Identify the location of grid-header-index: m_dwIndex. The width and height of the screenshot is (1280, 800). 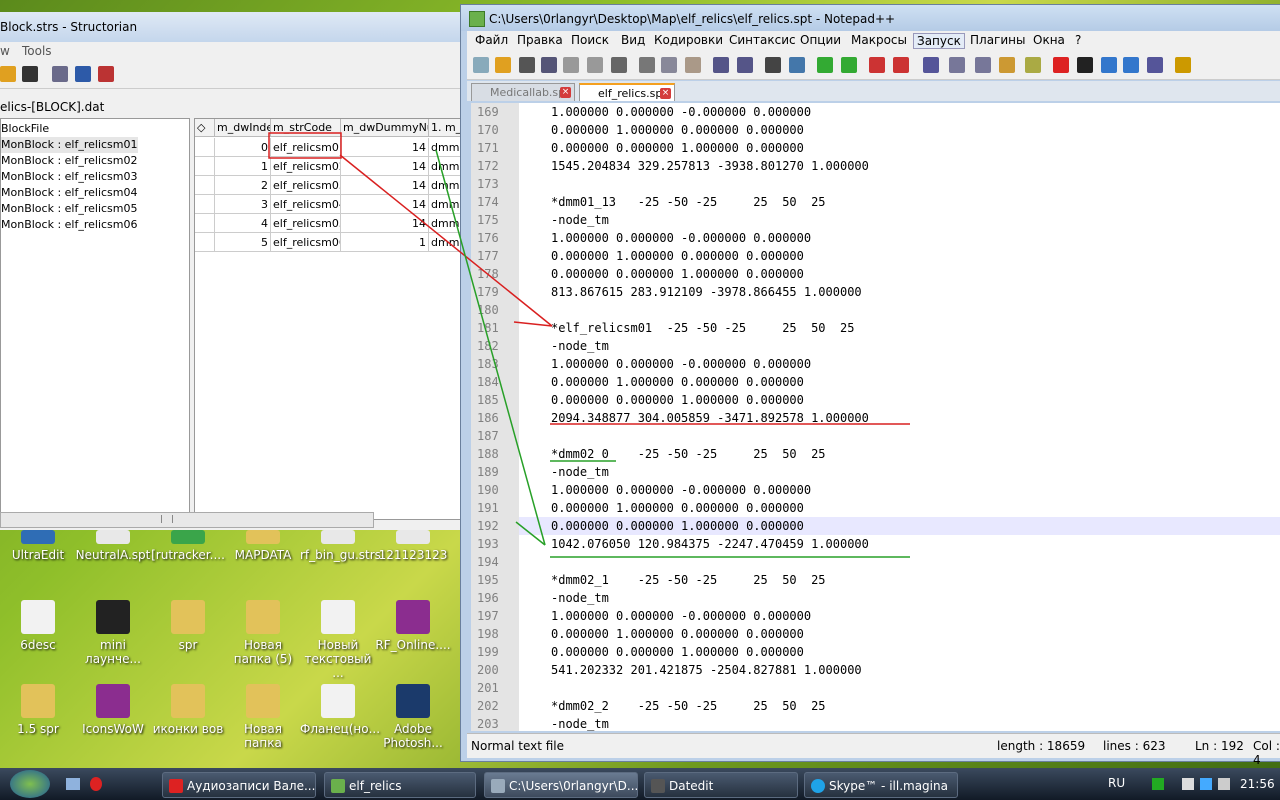
(243, 128).